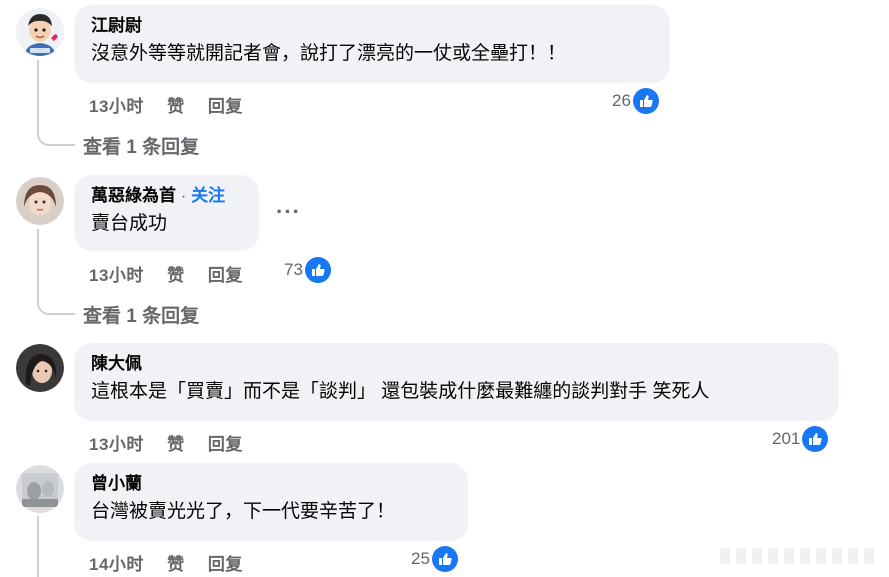 Image resolution: width=889 pixels, height=577 pixels. I want to click on comment-text: 沒意外等等就開記者會，說打了漂亮的一仗或全壘打！！, so click(329, 53).